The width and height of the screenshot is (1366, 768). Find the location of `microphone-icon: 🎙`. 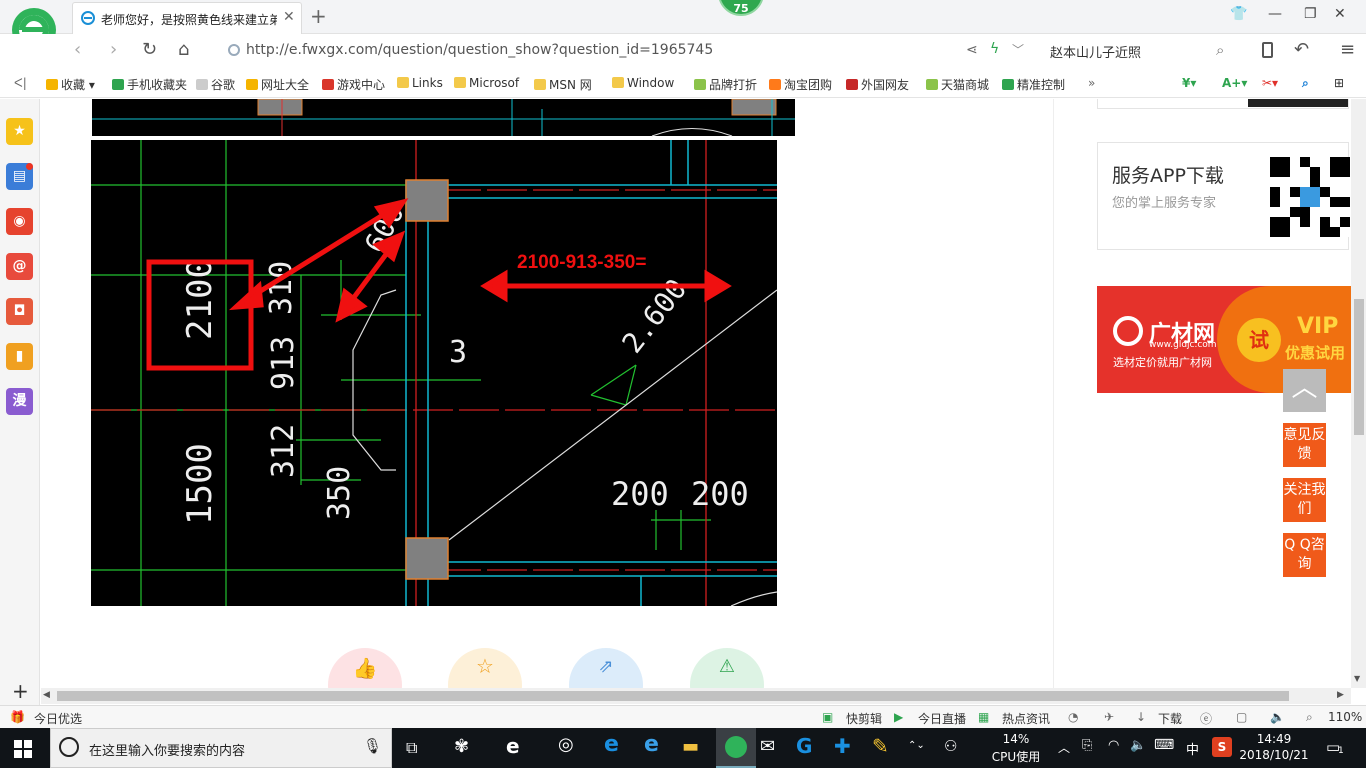

microphone-icon: 🎙 is located at coordinates (372, 746).